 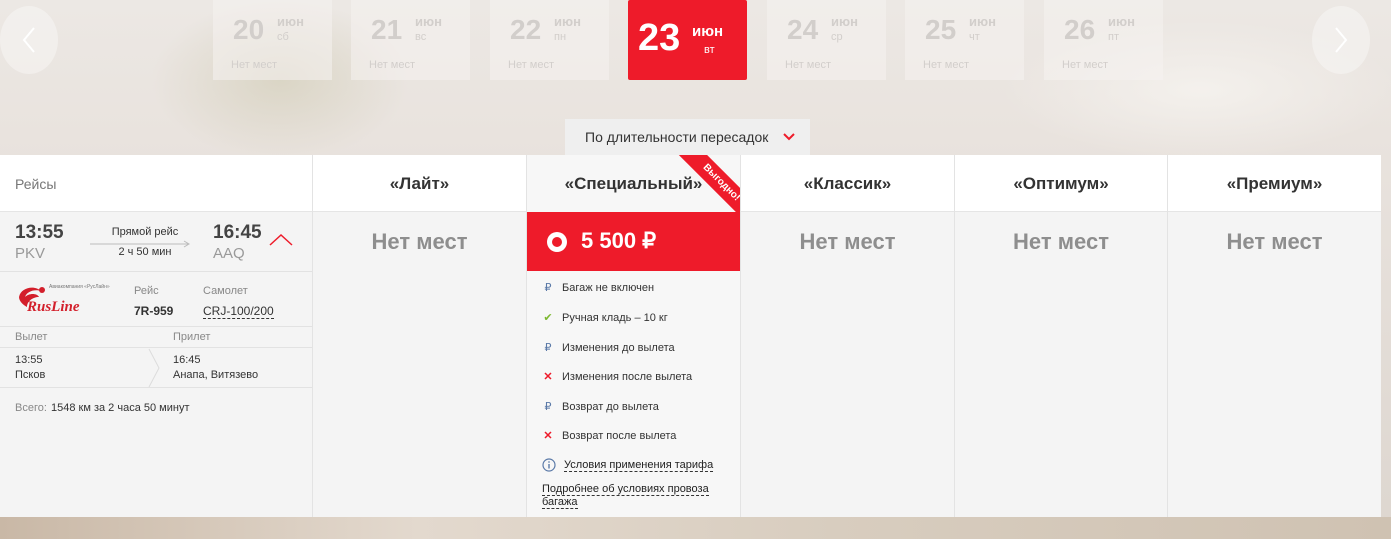 I want to click on total-distance: 1548 км за 2 часа 50 минут, so click(x=120, y=408).